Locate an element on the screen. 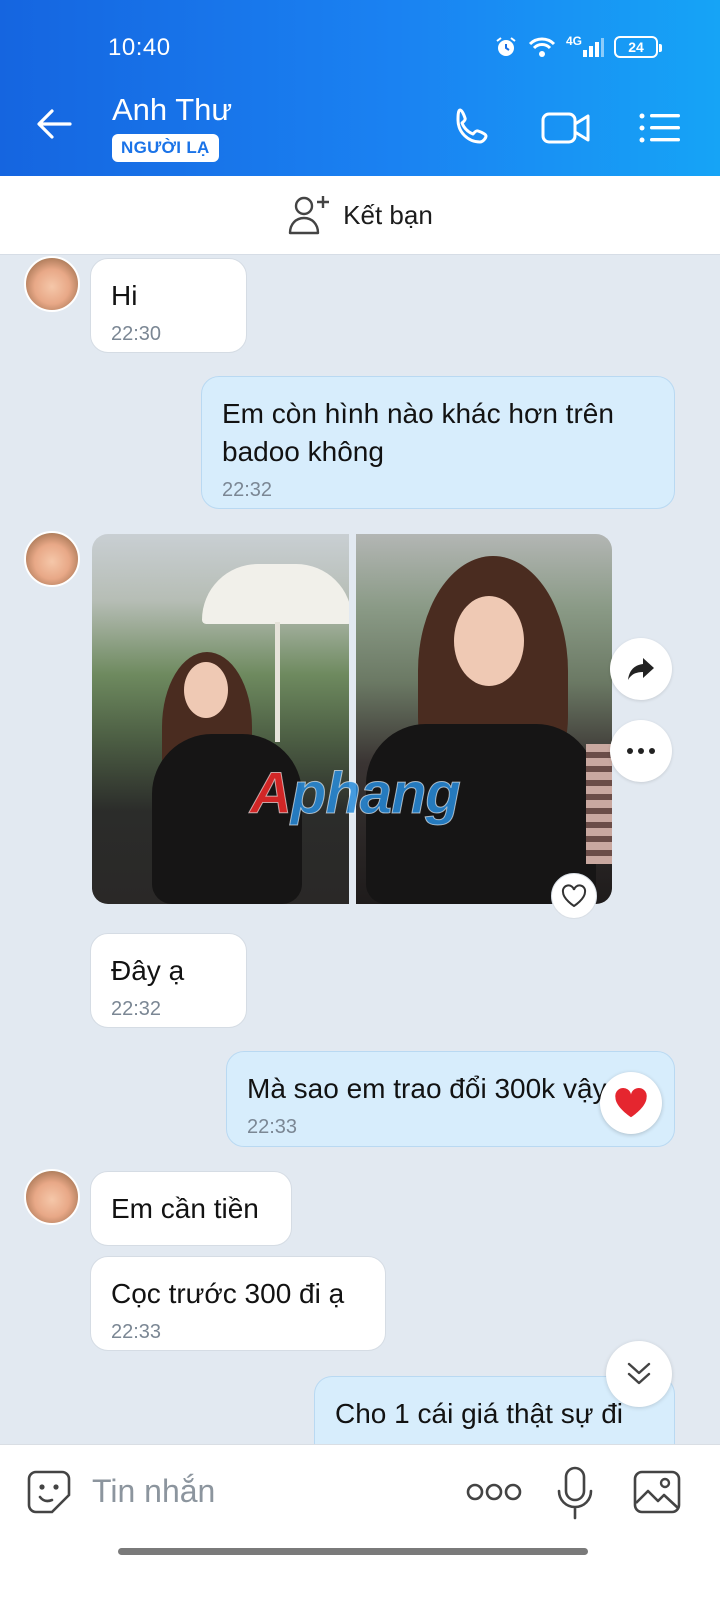 The height and width of the screenshot is (1600, 720). network-type: 4G is located at coordinates (573, 41).